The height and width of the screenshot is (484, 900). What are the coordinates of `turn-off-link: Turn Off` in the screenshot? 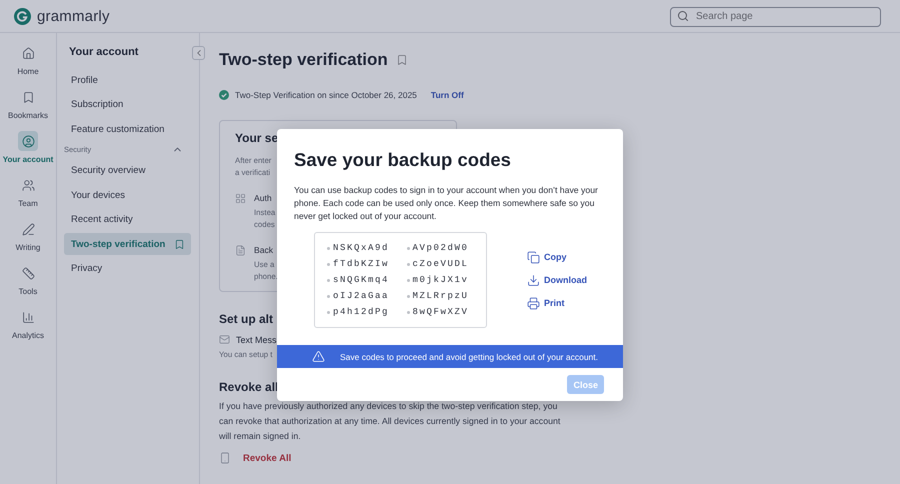 It's located at (447, 95).